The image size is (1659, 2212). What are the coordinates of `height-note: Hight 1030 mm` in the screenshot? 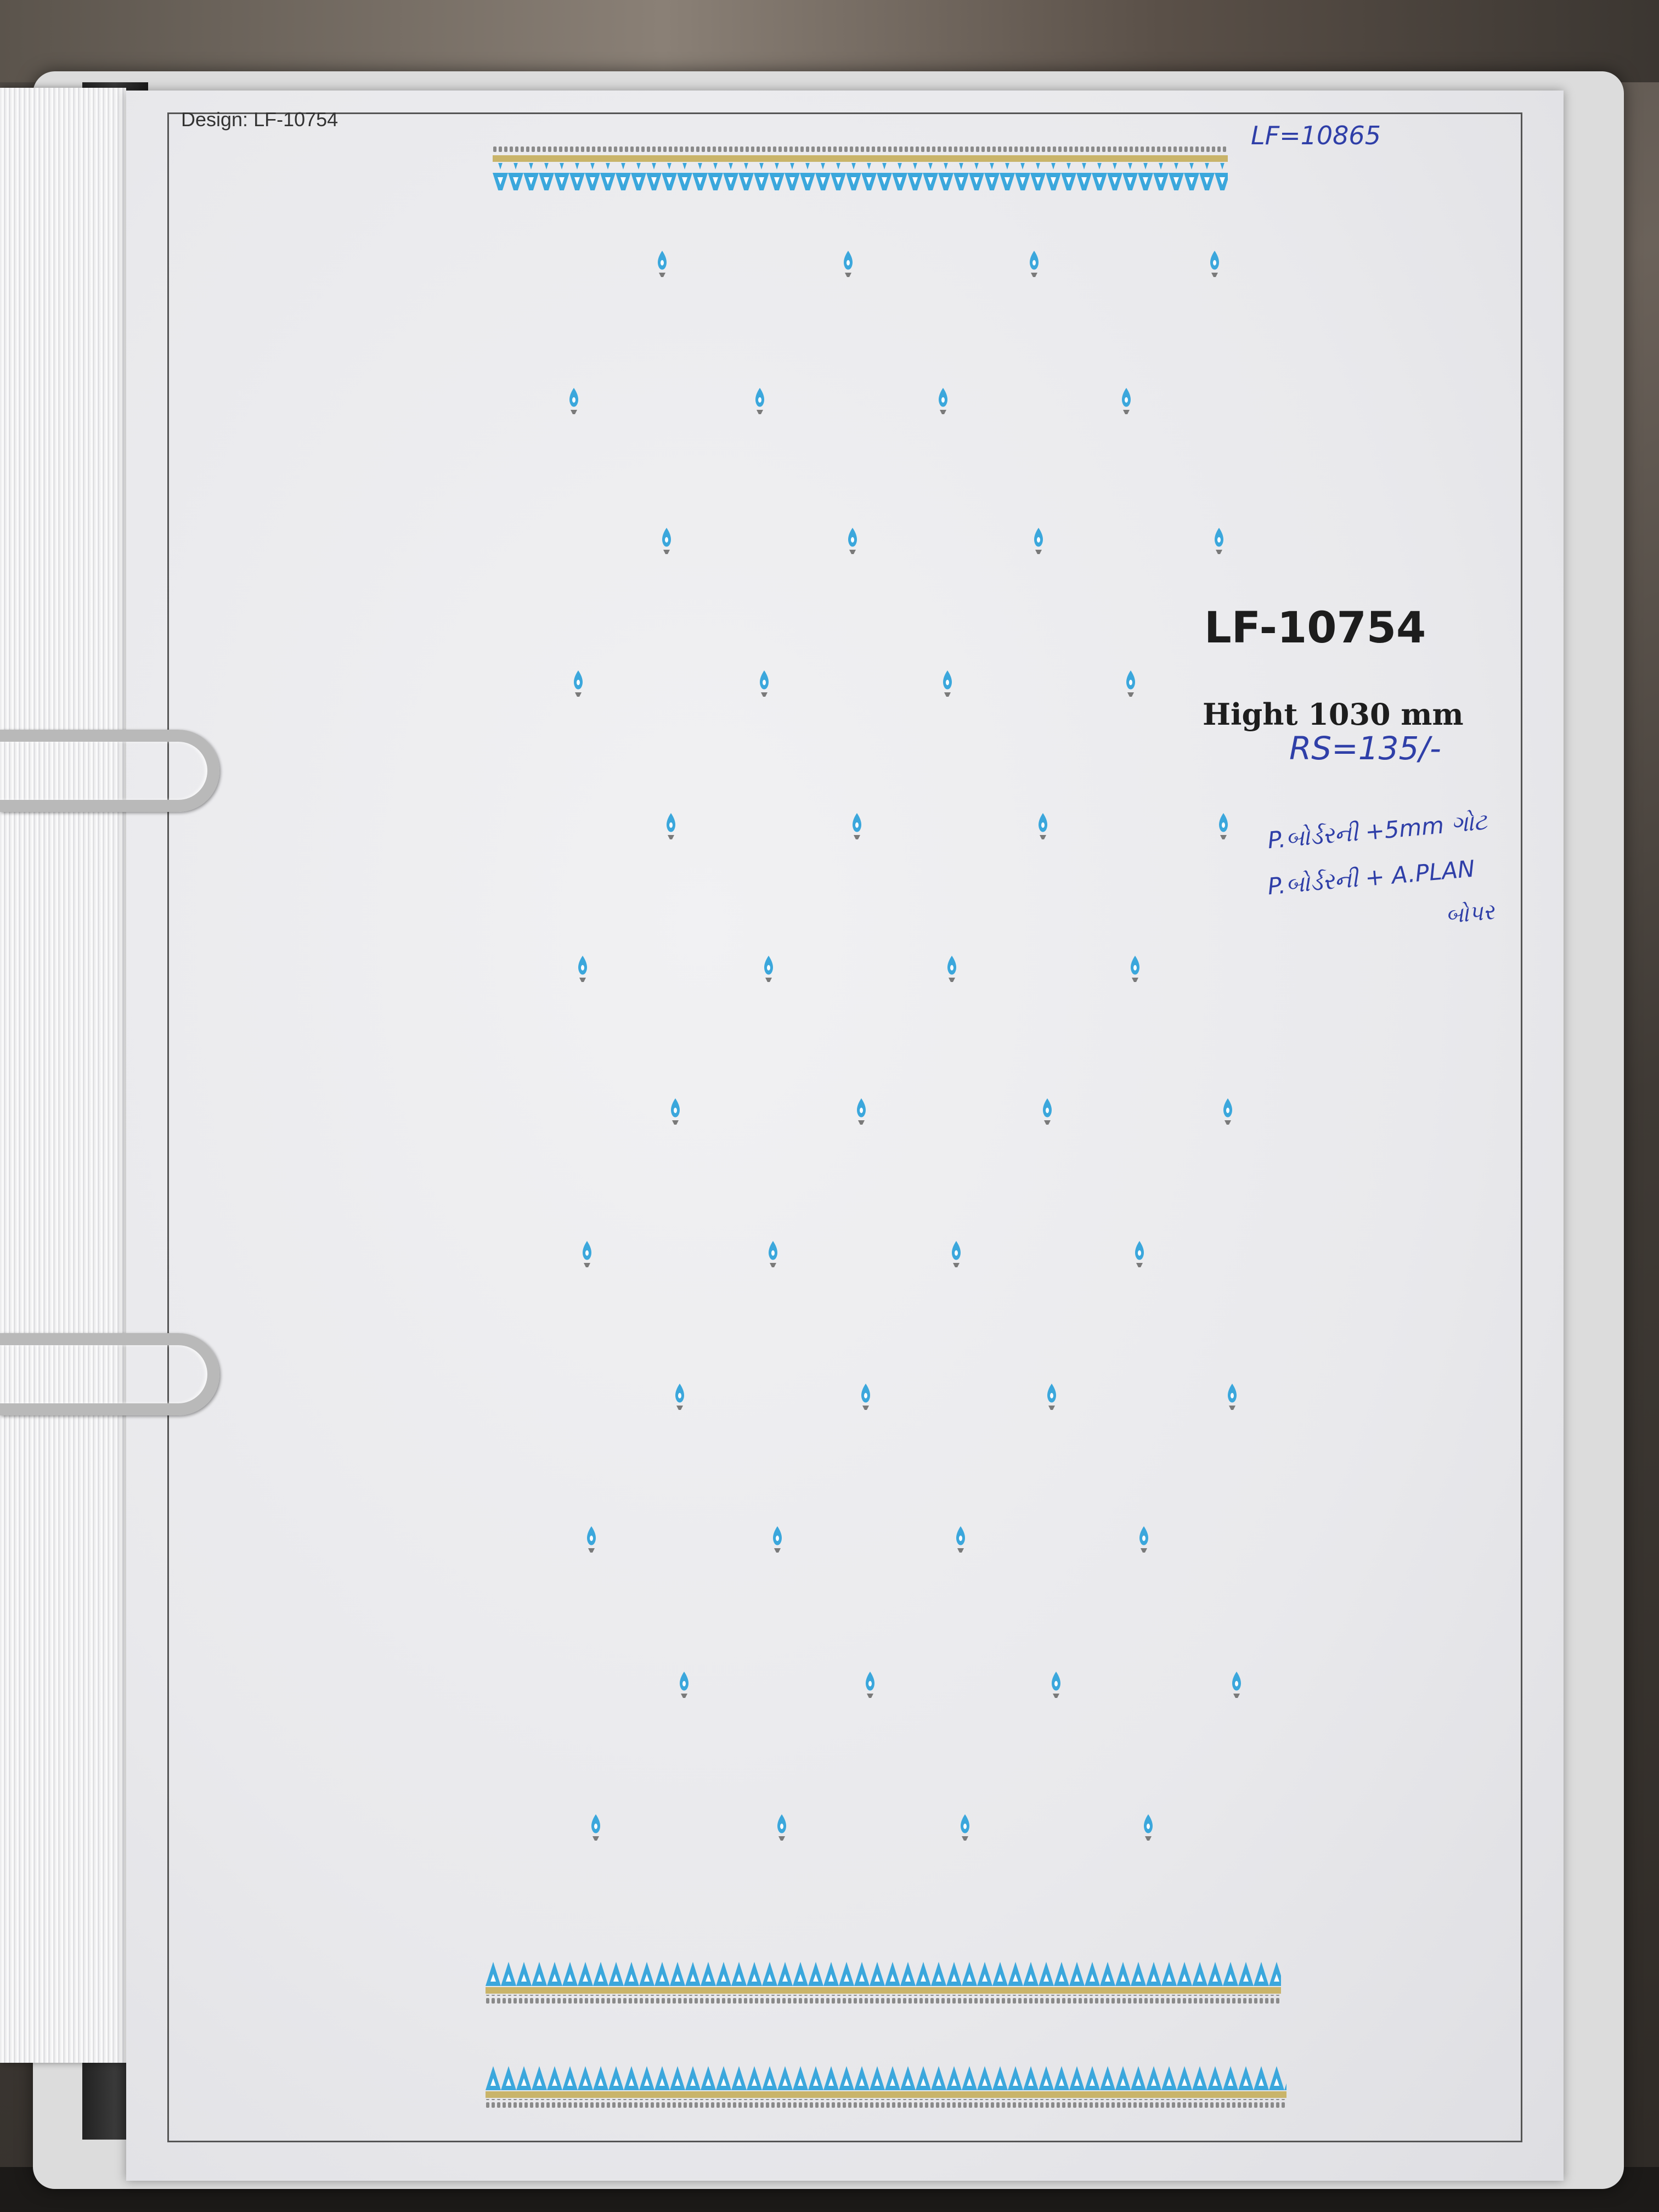 It's located at (1334, 715).